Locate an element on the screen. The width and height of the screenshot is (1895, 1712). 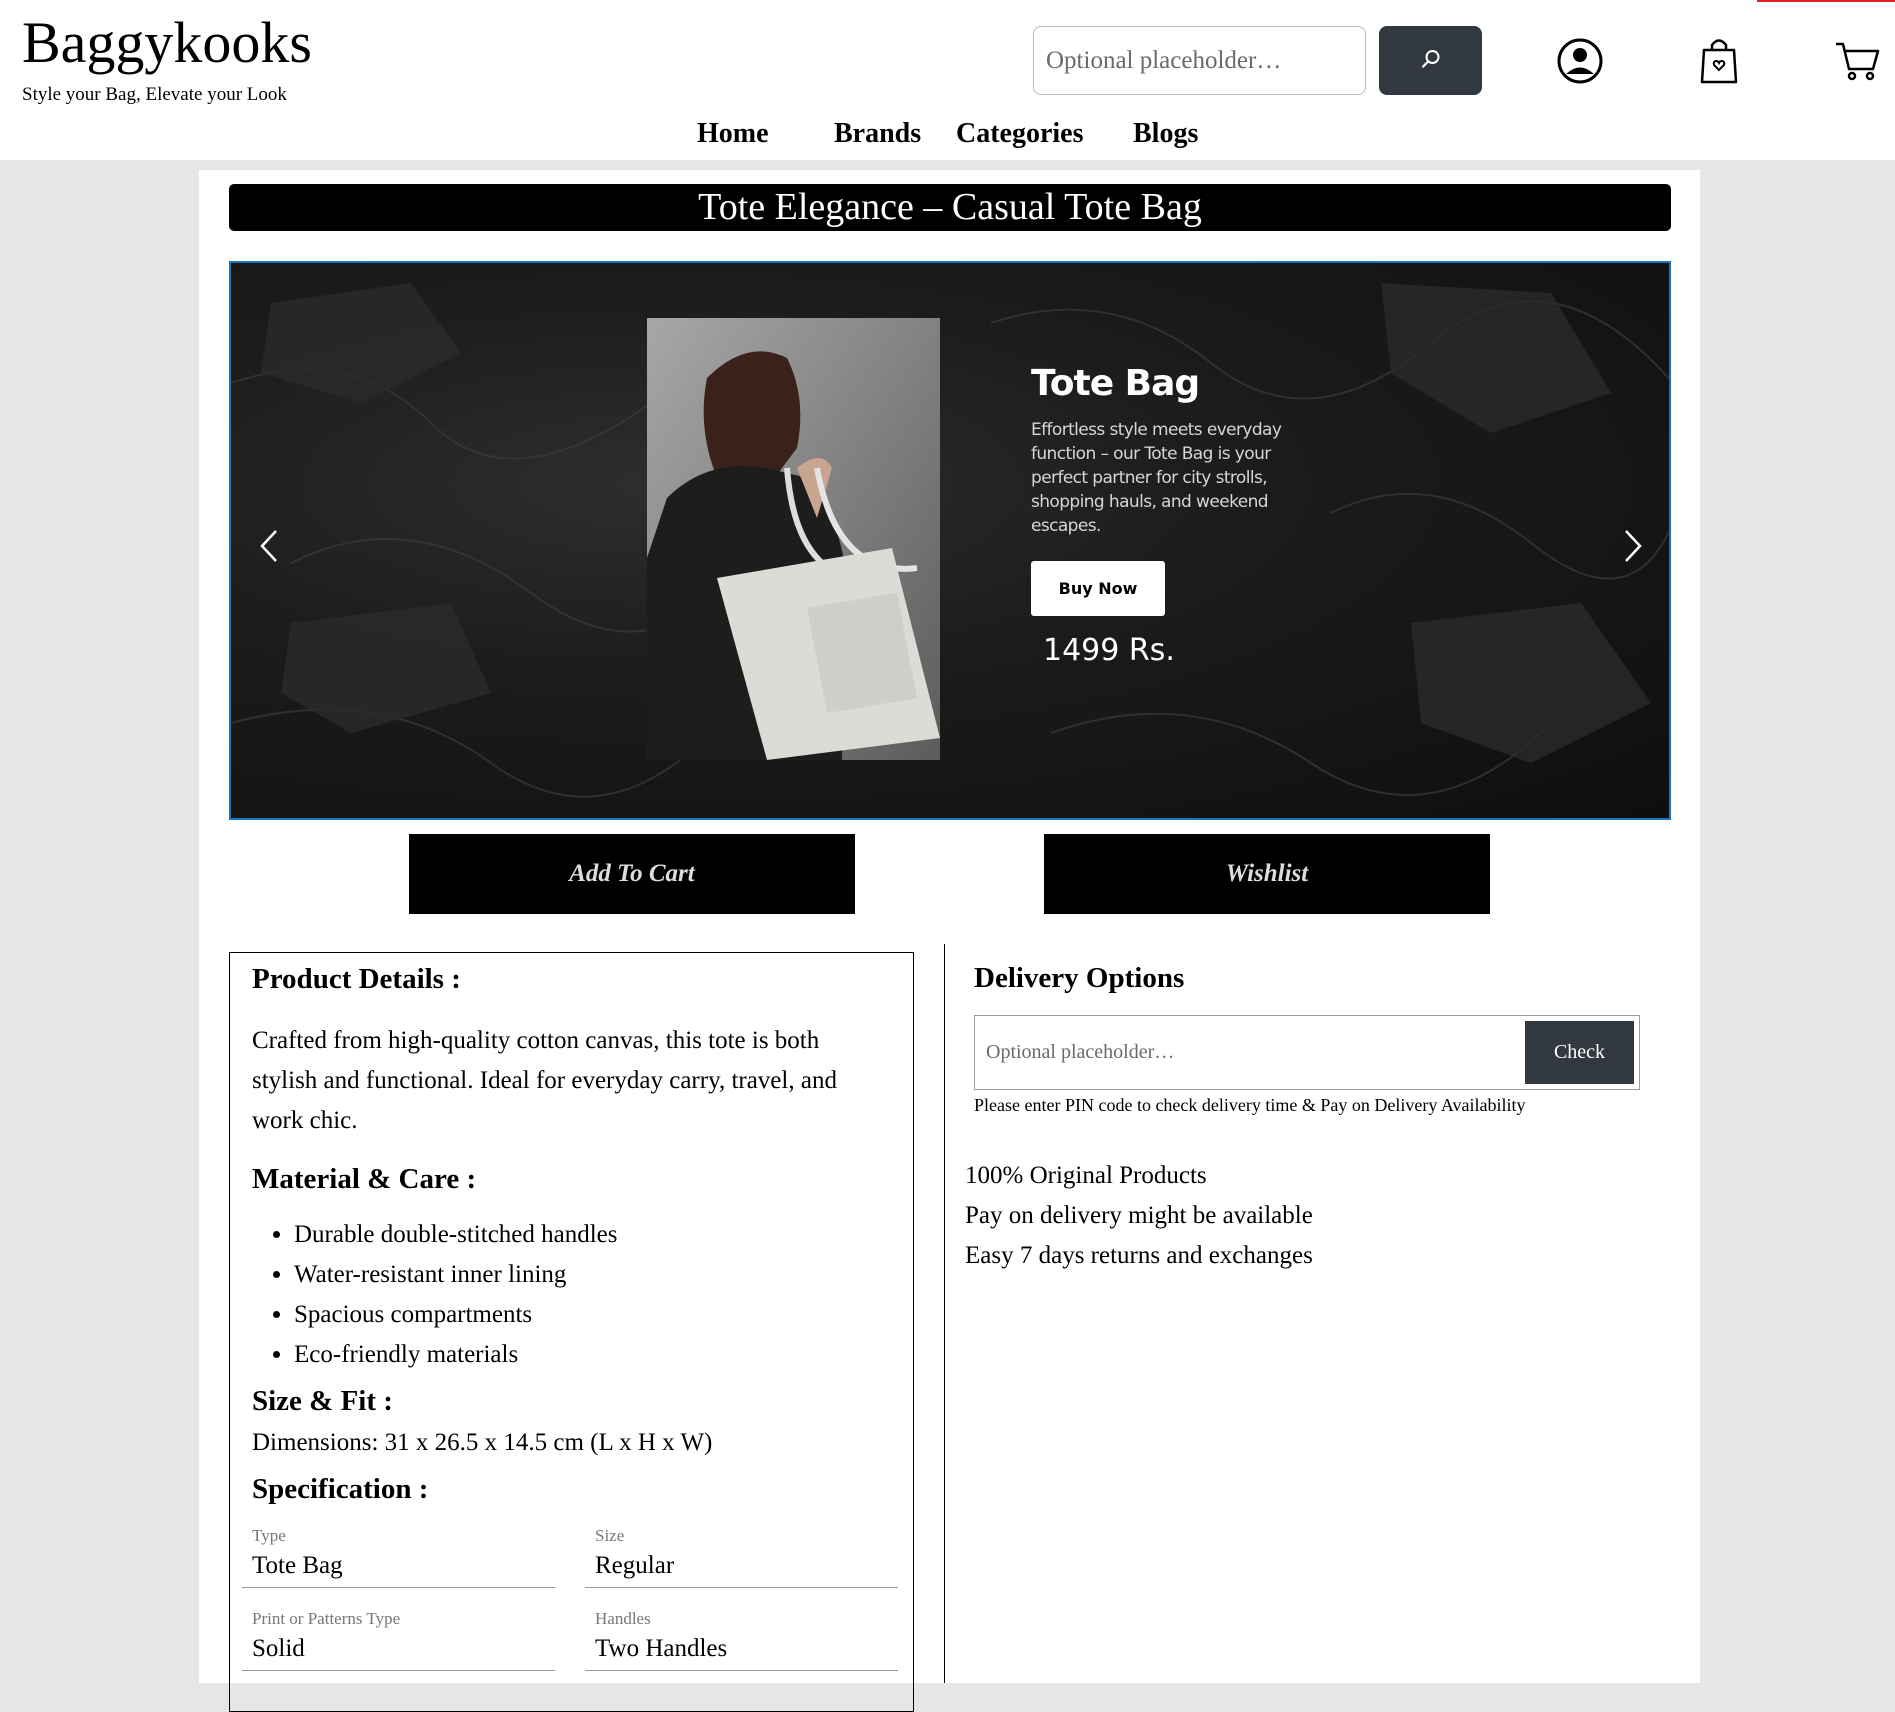
add-to-cart-button: Add To Cart is located at coordinates (632, 874).